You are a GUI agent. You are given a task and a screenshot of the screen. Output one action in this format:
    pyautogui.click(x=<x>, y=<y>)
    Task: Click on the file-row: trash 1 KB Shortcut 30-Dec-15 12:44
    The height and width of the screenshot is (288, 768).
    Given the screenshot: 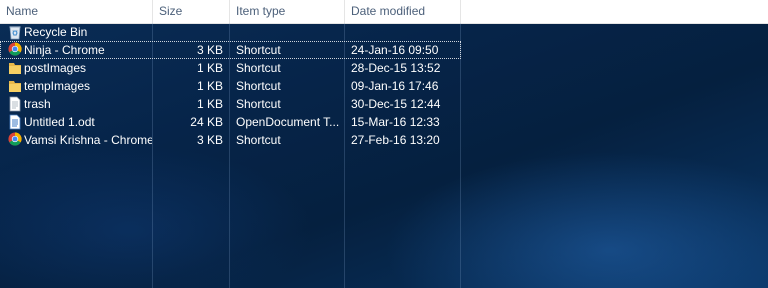 What is the action you would take?
    pyautogui.click(x=230, y=104)
    